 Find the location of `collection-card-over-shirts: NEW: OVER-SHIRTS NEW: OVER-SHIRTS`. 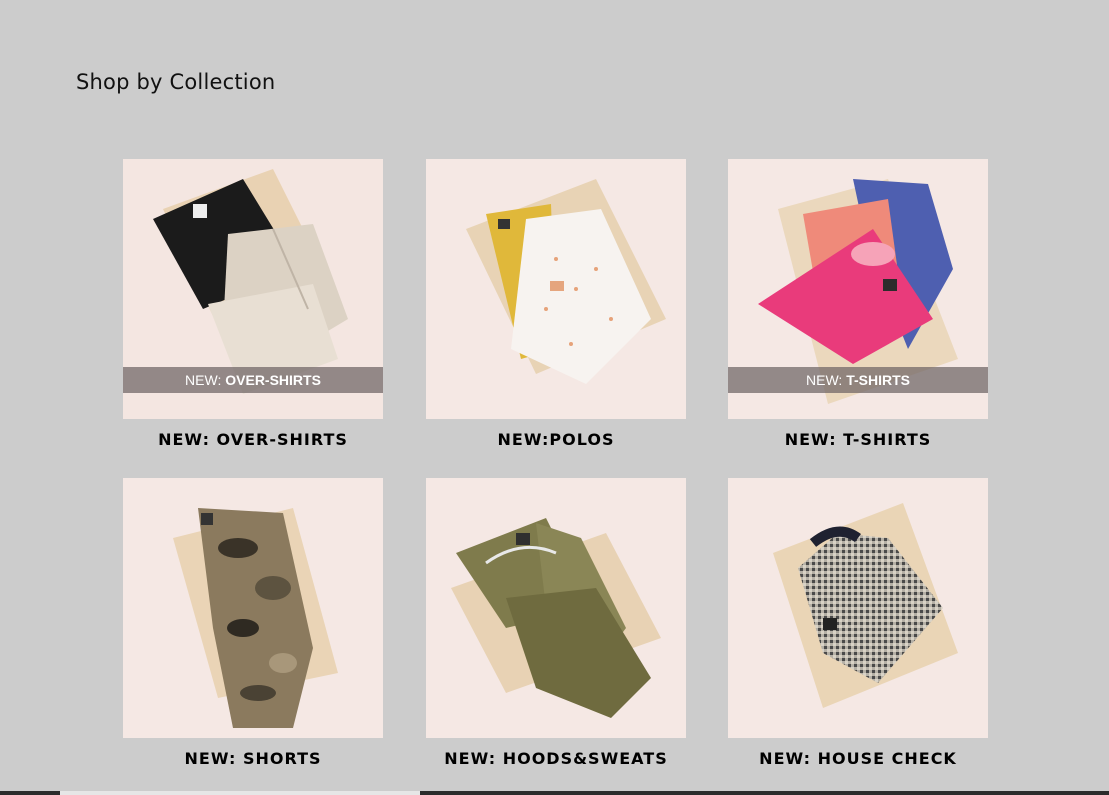

collection-card-over-shirts: NEW: OVER-SHIRTS NEW: OVER-SHIRTS is located at coordinates (253, 304).